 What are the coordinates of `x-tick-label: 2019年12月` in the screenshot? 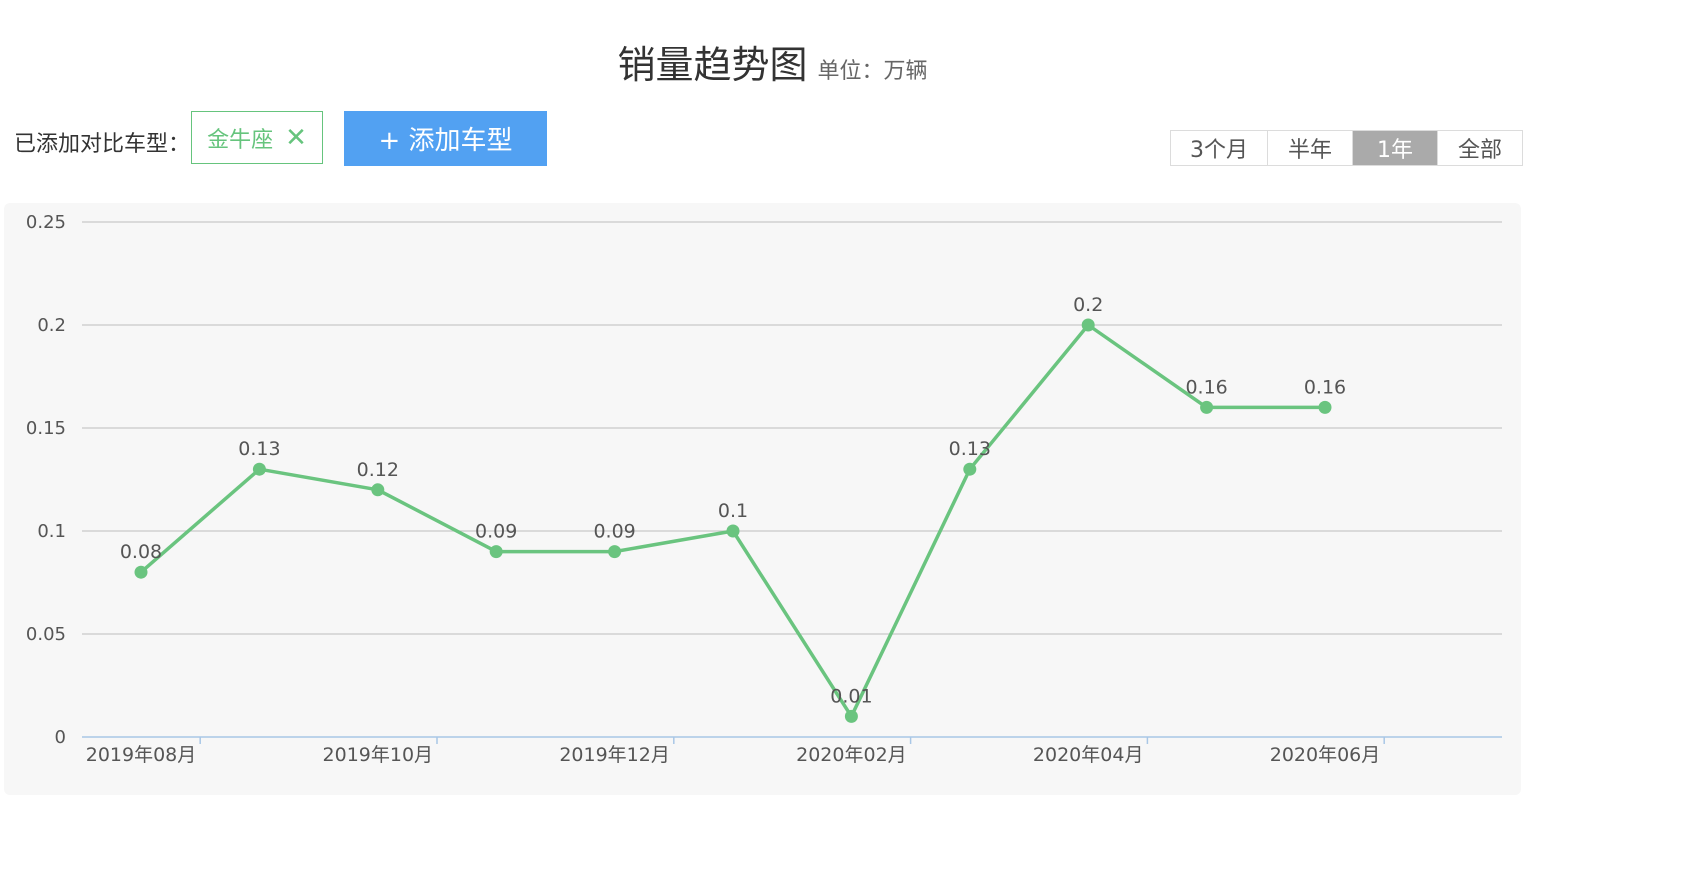 It's located at (614, 755).